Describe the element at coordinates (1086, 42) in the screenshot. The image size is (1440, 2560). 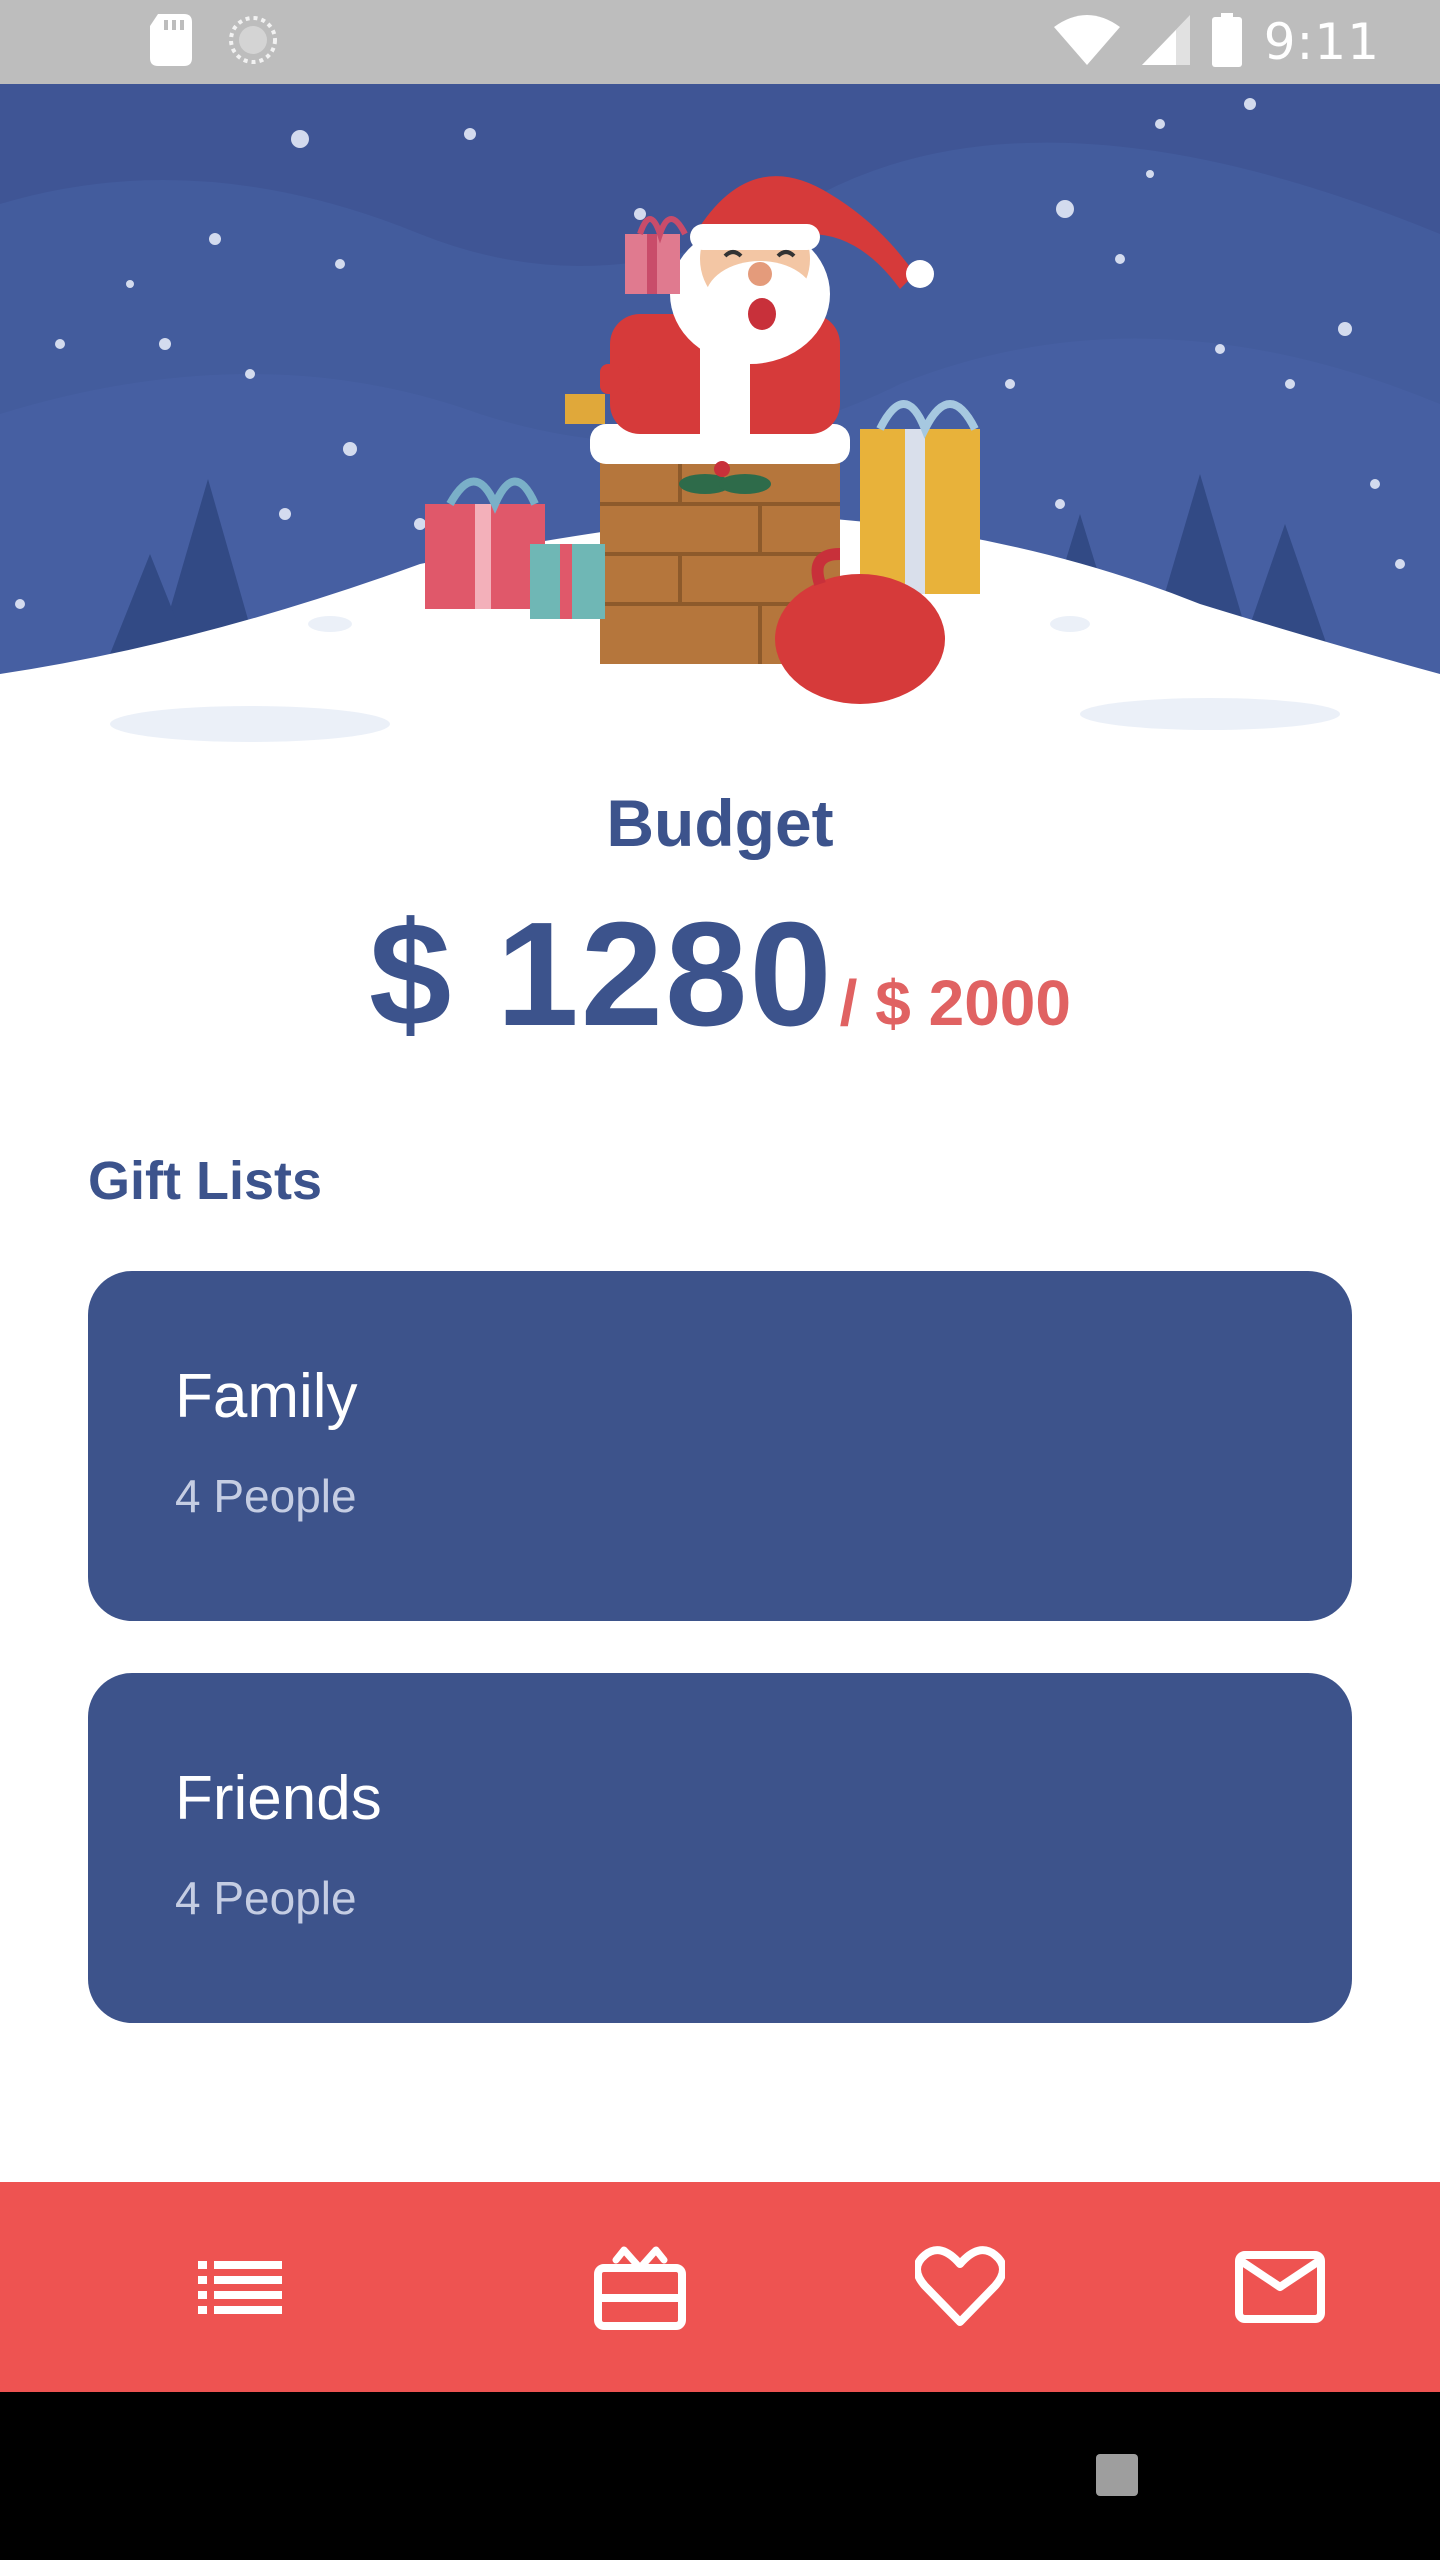
I see `wifi-icon` at that location.